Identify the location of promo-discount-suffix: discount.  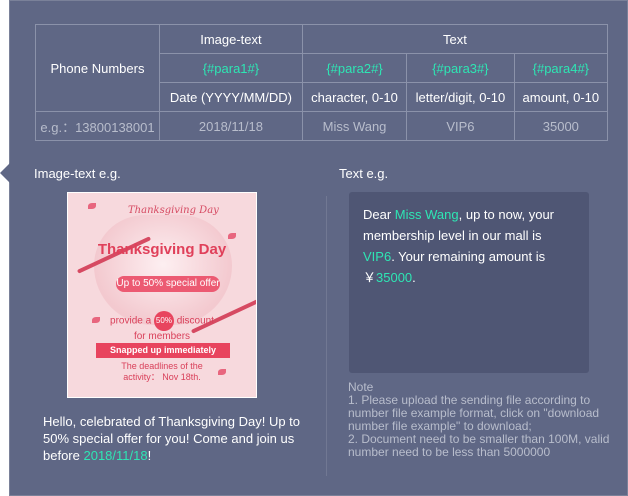
(195, 321).